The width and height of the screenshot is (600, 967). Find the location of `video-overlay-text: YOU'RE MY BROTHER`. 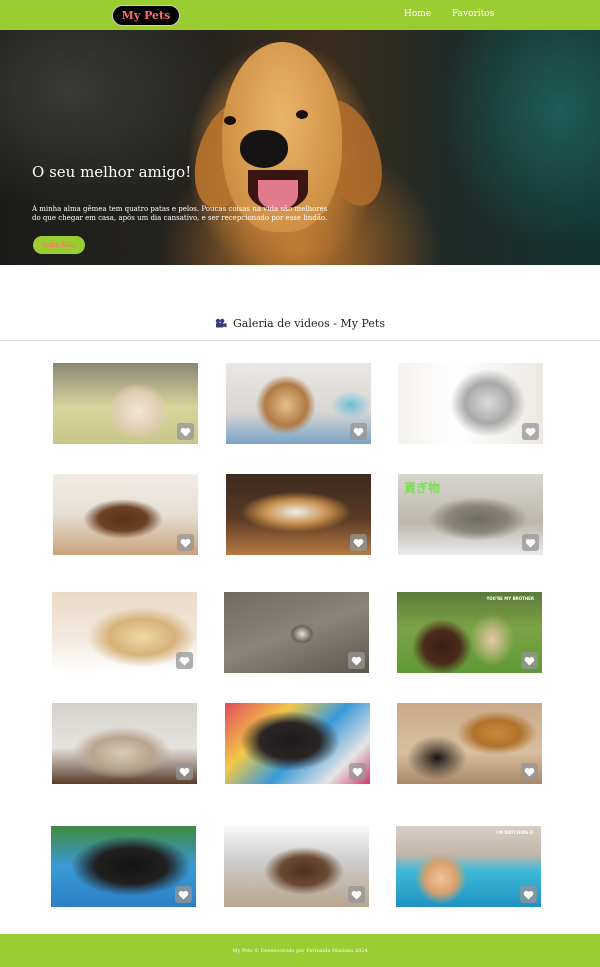

video-overlay-text: YOU'RE MY BROTHER is located at coordinates (510, 598).